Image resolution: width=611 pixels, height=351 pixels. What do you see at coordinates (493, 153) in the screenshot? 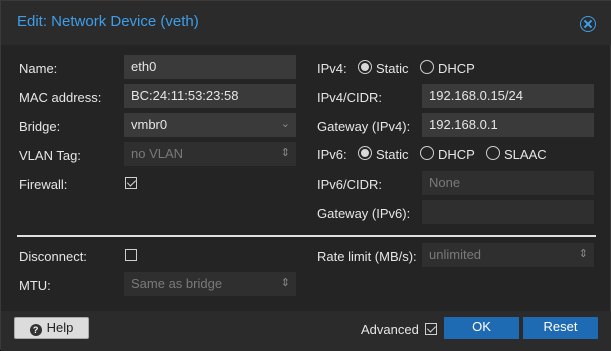
I see `ipv6-slaac-radio` at bounding box center [493, 153].